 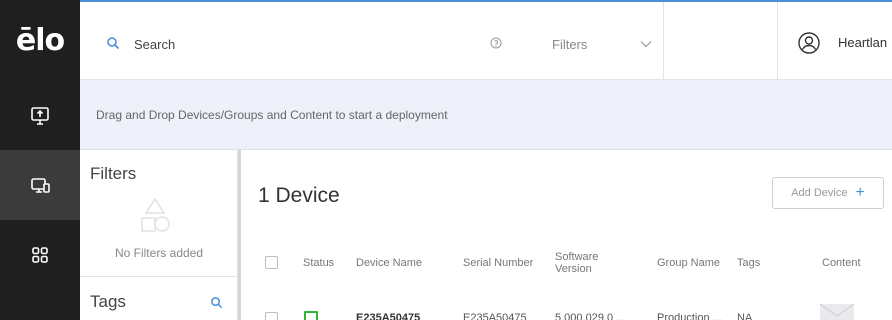 I want to click on rail-item-devices, so click(x=40, y=185).